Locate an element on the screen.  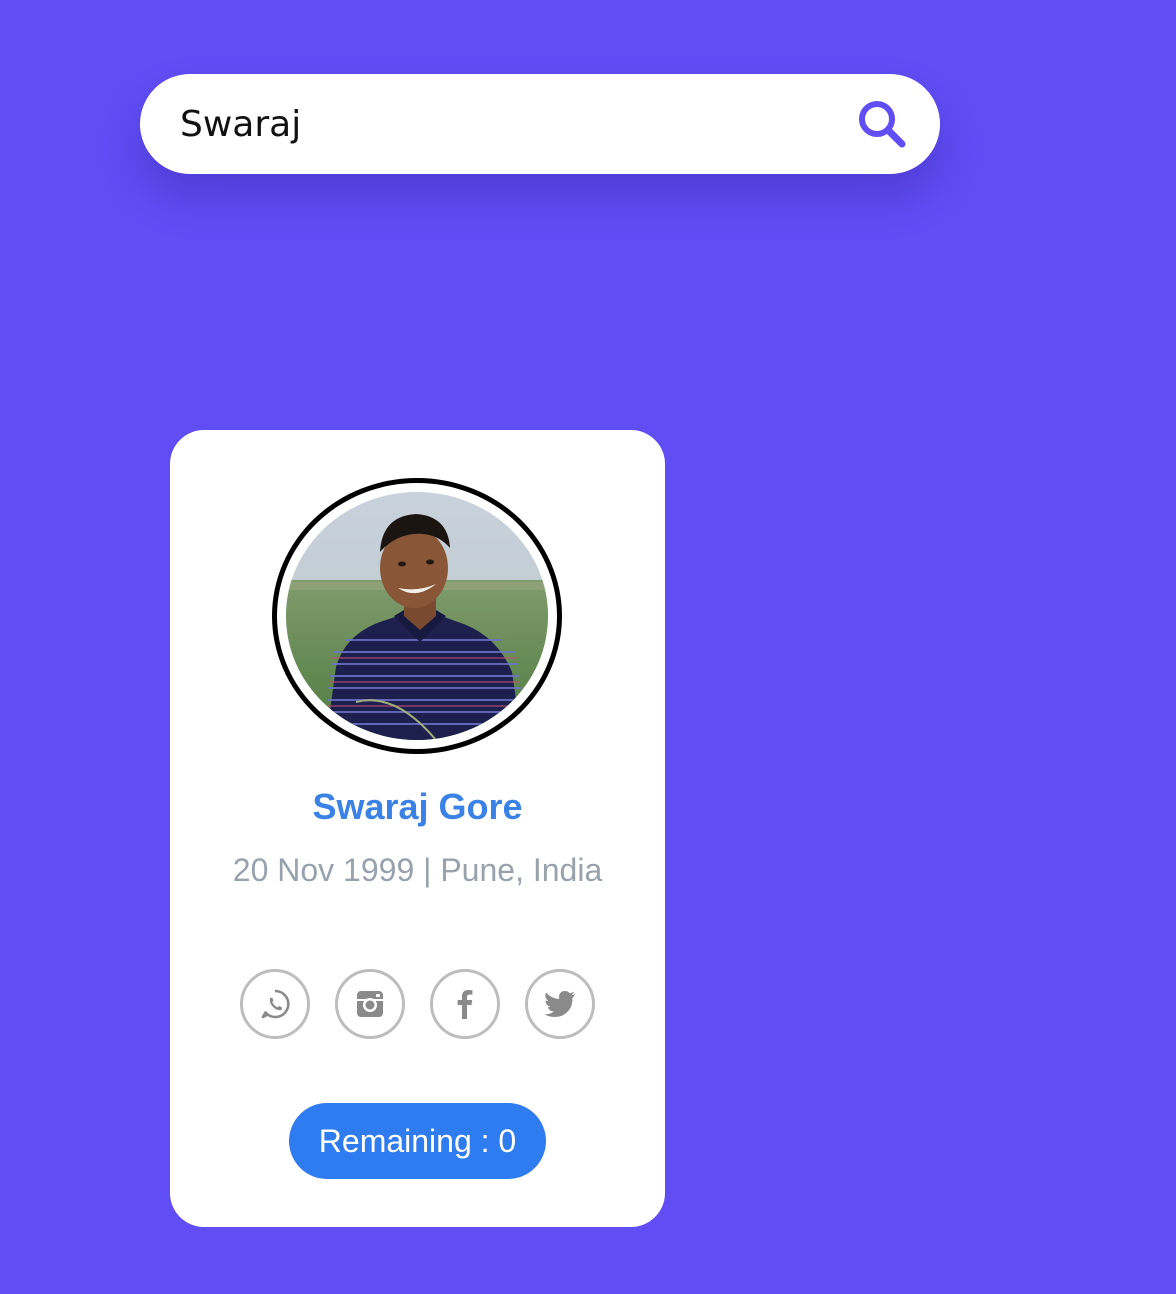
facebook-icon is located at coordinates (465, 1004).